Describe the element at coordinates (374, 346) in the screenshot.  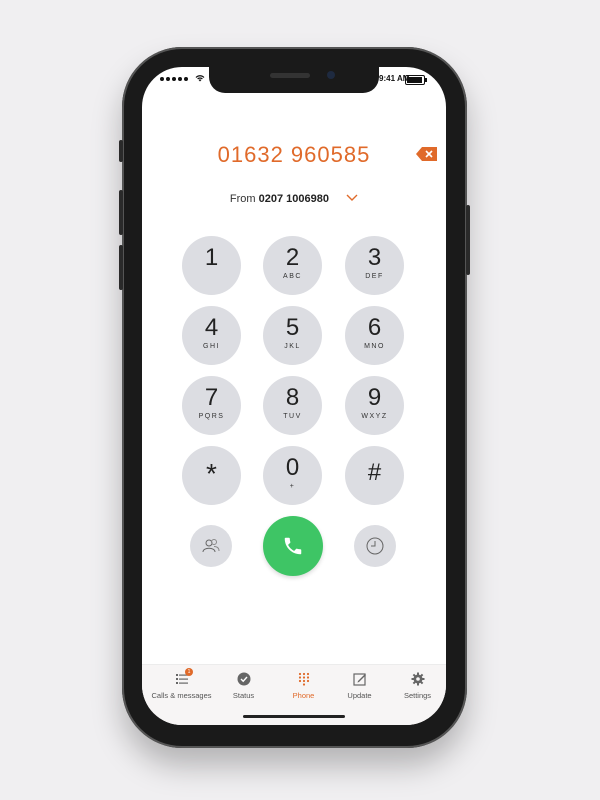
I see `key-letters: MNO` at that location.